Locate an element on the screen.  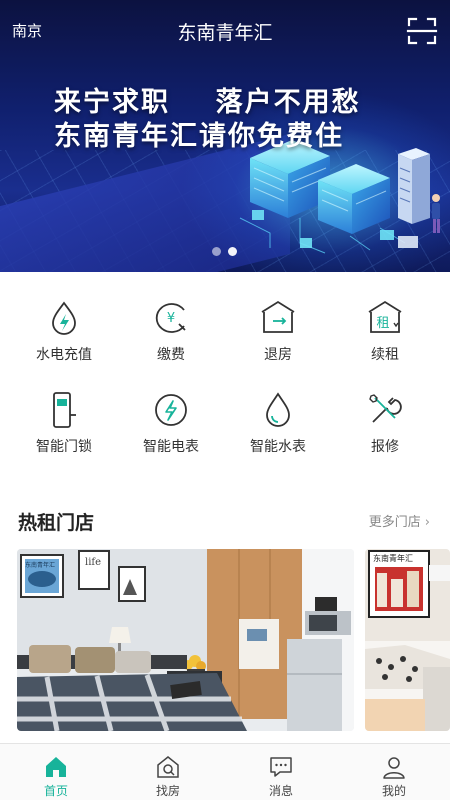
app-title: 东南青年汇 is located at coordinates (225, 33).